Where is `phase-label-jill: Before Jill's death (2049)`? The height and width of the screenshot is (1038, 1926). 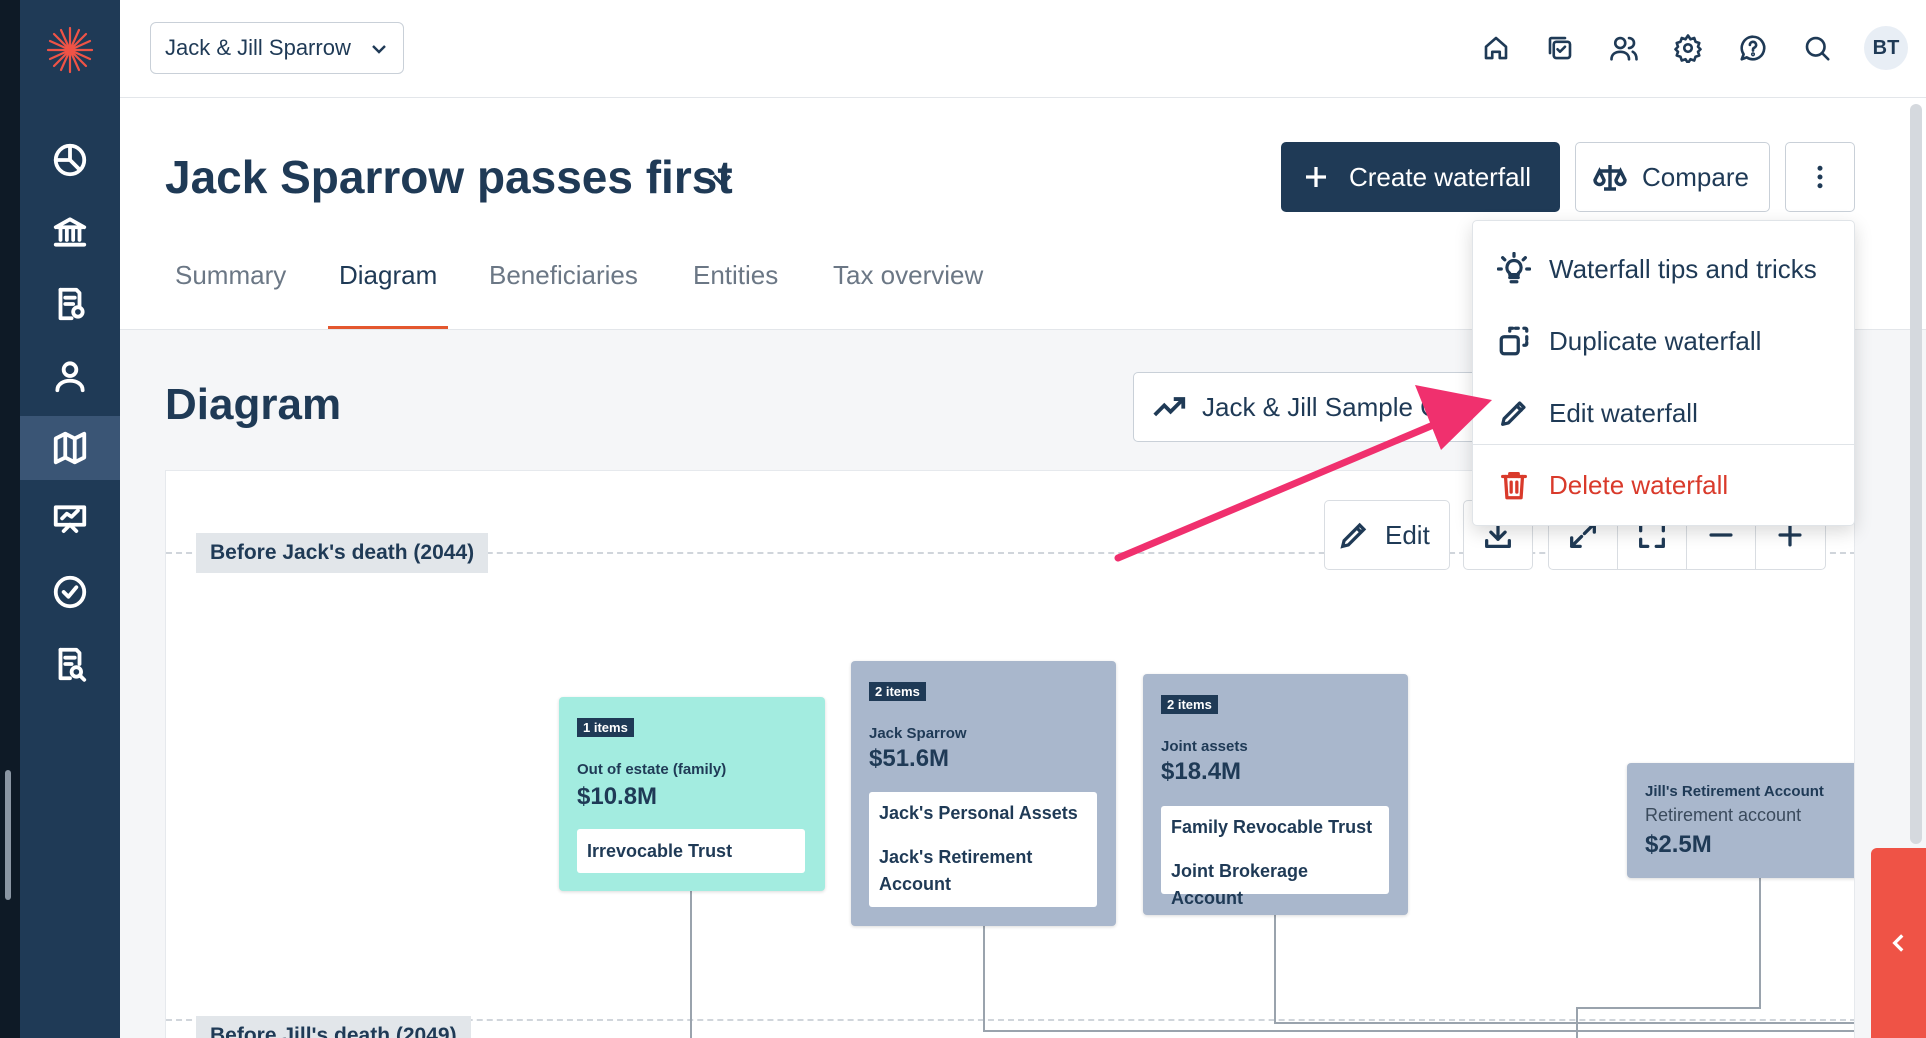 phase-label-jill: Before Jill's death (2049) is located at coordinates (333, 1027).